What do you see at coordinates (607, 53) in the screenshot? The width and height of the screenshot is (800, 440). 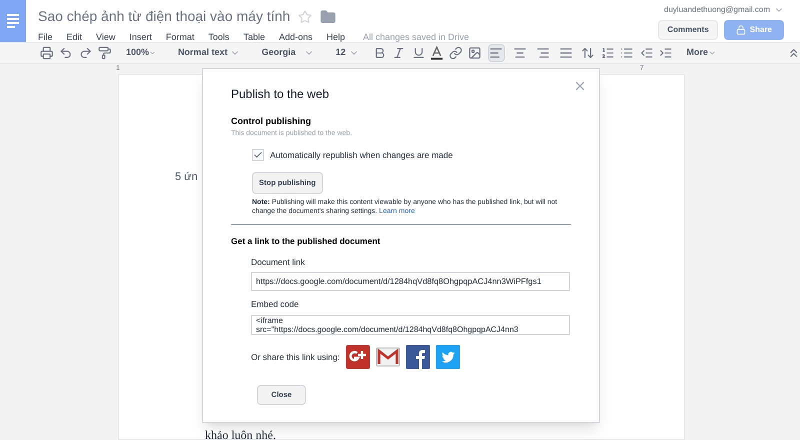 I see `numbered-list-icon` at bounding box center [607, 53].